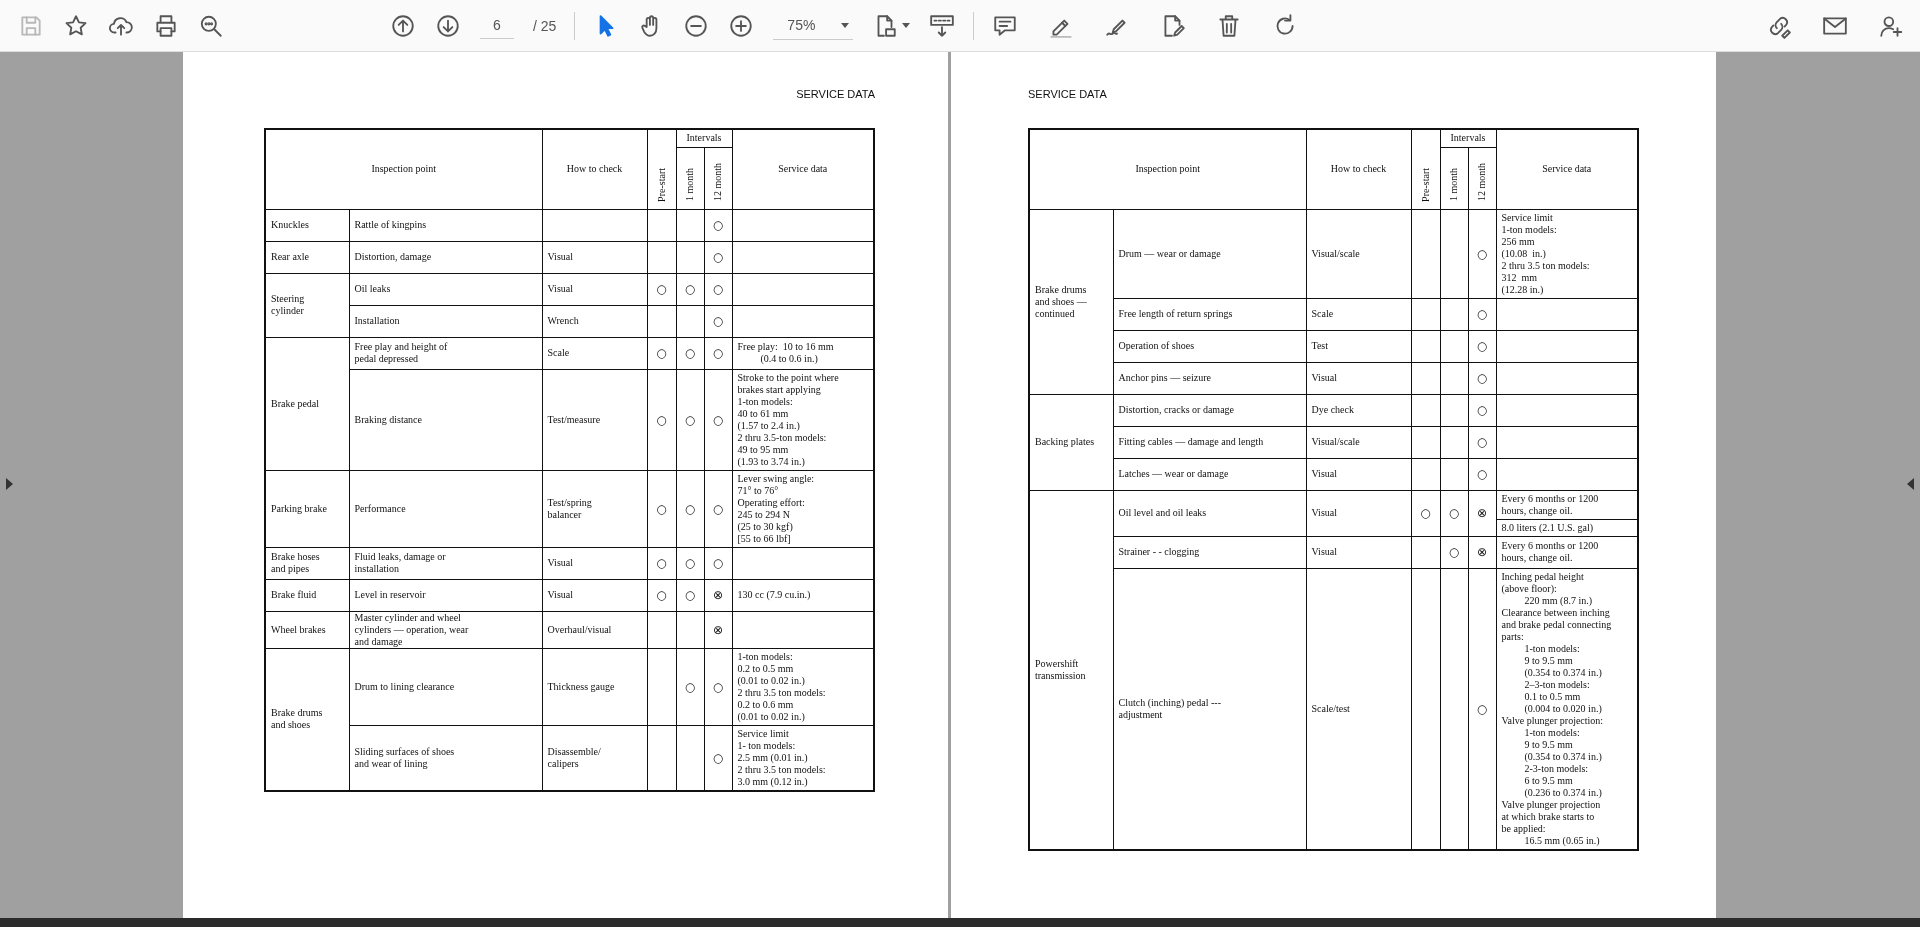 The height and width of the screenshot is (927, 1920). I want to click on table-cell-text: Latches — wear or damage, so click(1173, 474).